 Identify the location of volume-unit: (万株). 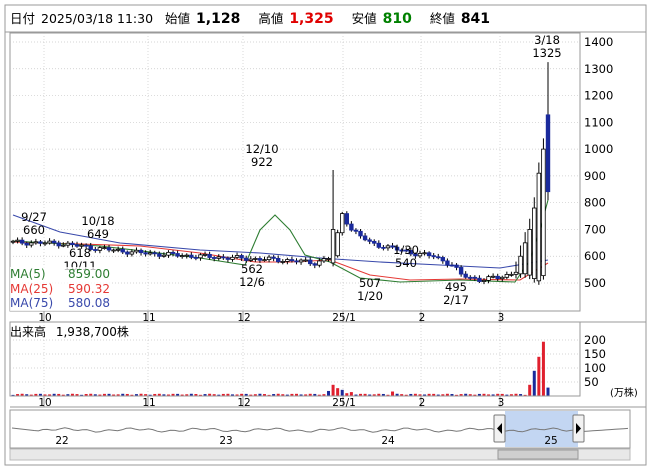
(624, 393).